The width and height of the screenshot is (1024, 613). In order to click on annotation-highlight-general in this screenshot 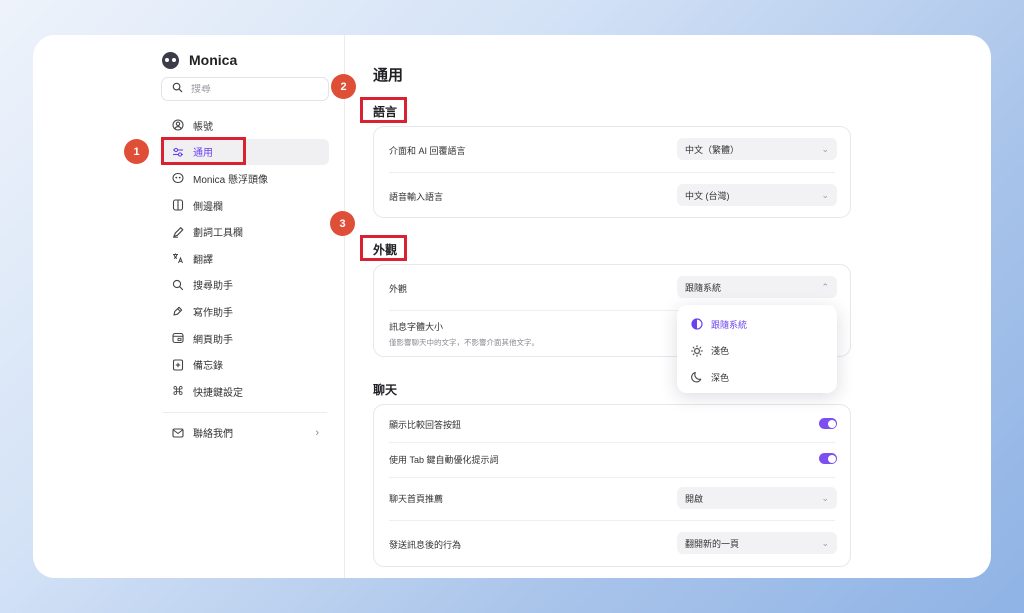, I will do `click(203, 151)`.